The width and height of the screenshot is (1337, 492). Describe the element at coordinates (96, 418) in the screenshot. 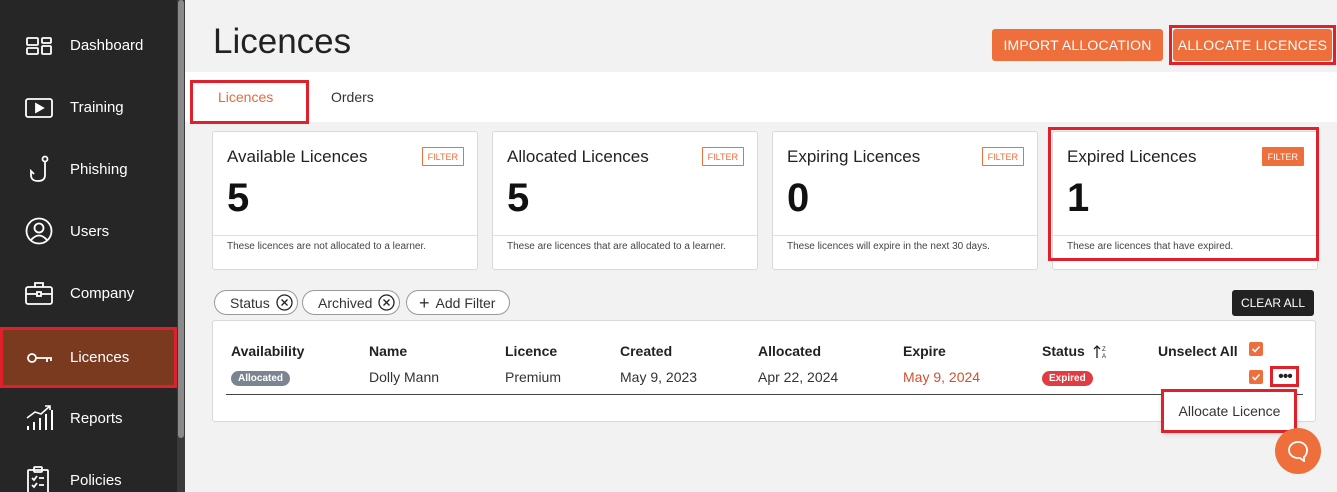

I see `sidebar-item-label: Reports` at that location.